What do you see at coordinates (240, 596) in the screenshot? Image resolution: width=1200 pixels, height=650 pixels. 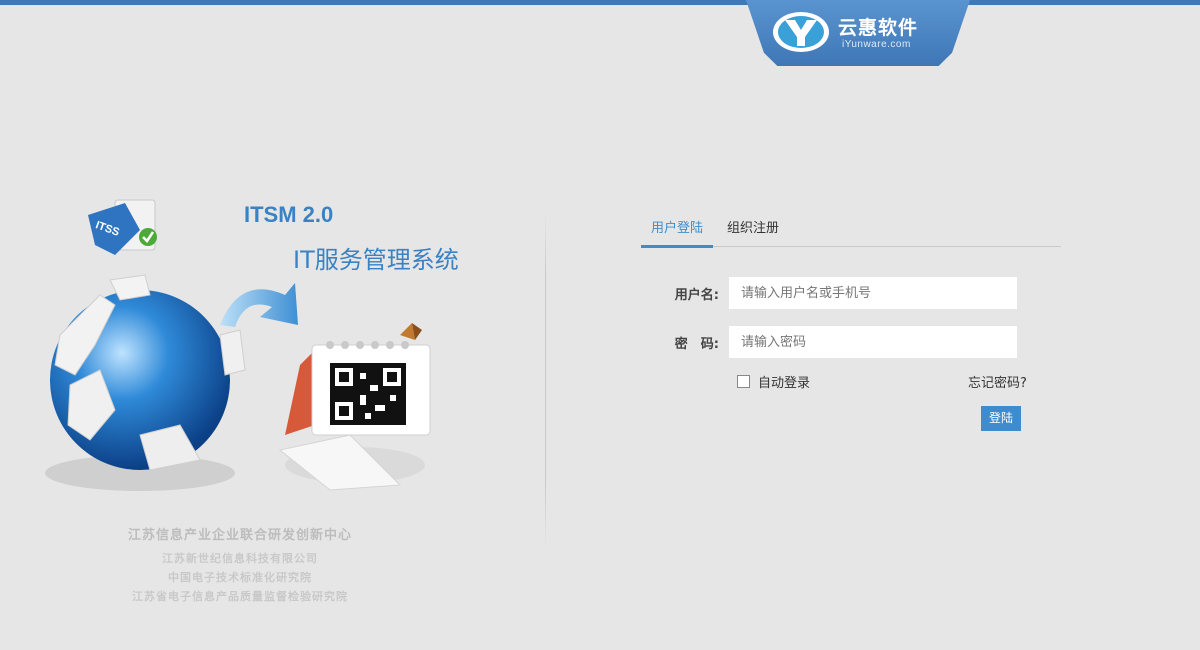 I see `org-line: 江苏省电子信息产品质量监督检验研究院` at bounding box center [240, 596].